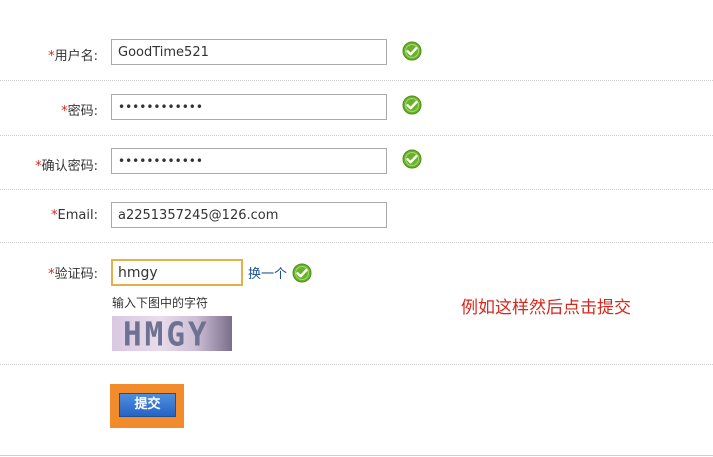 Image resolution: width=713 pixels, height=457 pixels. Describe the element at coordinates (546, 308) in the screenshot. I see `instruction-annotation: 例如这样然后点击提交` at that location.